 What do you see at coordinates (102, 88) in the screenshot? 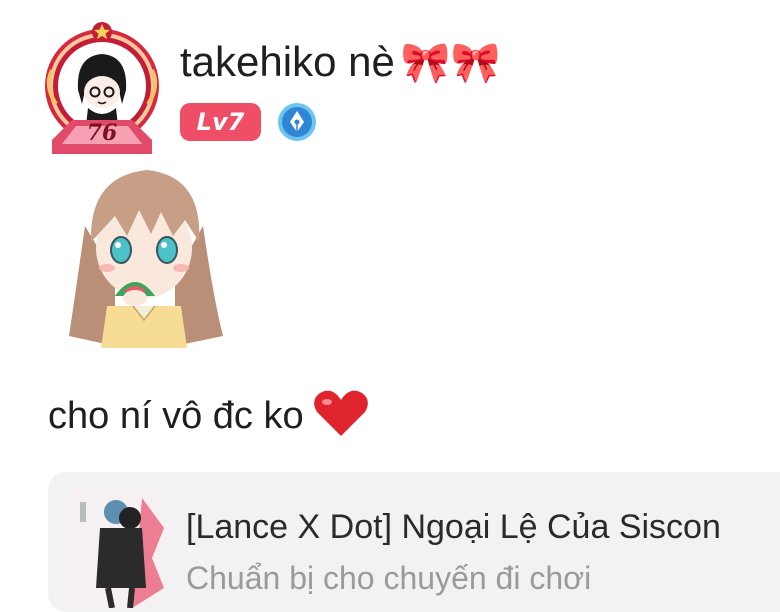
I see `user-avatar: 76` at bounding box center [102, 88].